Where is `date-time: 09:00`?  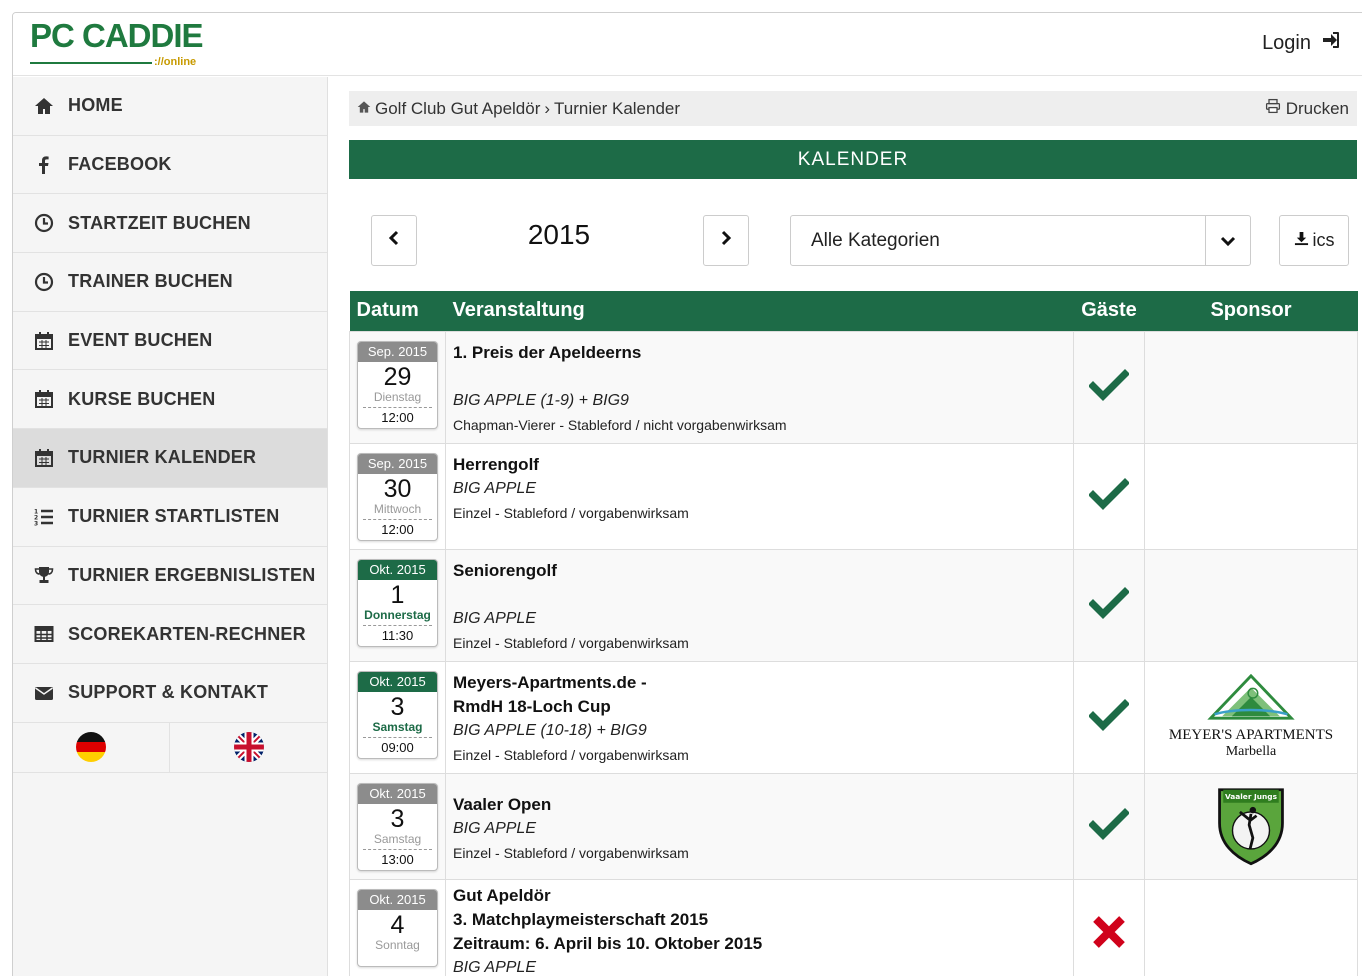 date-time: 09:00 is located at coordinates (397, 747).